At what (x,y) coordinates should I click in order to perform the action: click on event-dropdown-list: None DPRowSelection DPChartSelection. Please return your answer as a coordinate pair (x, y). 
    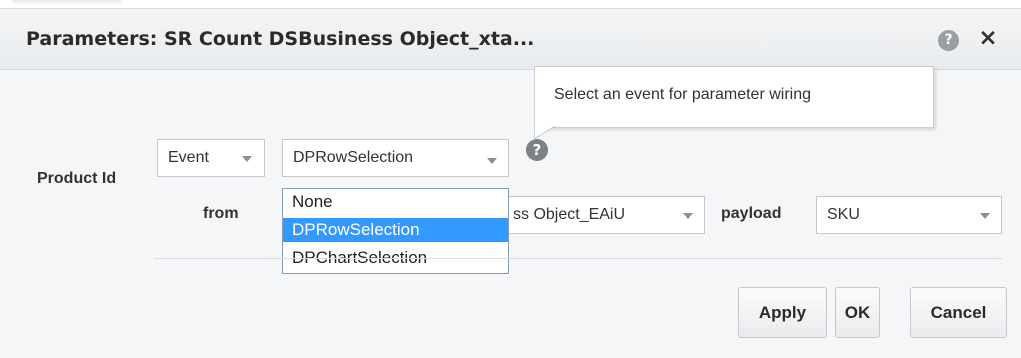
    Looking at the image, I should click on (395, 231).